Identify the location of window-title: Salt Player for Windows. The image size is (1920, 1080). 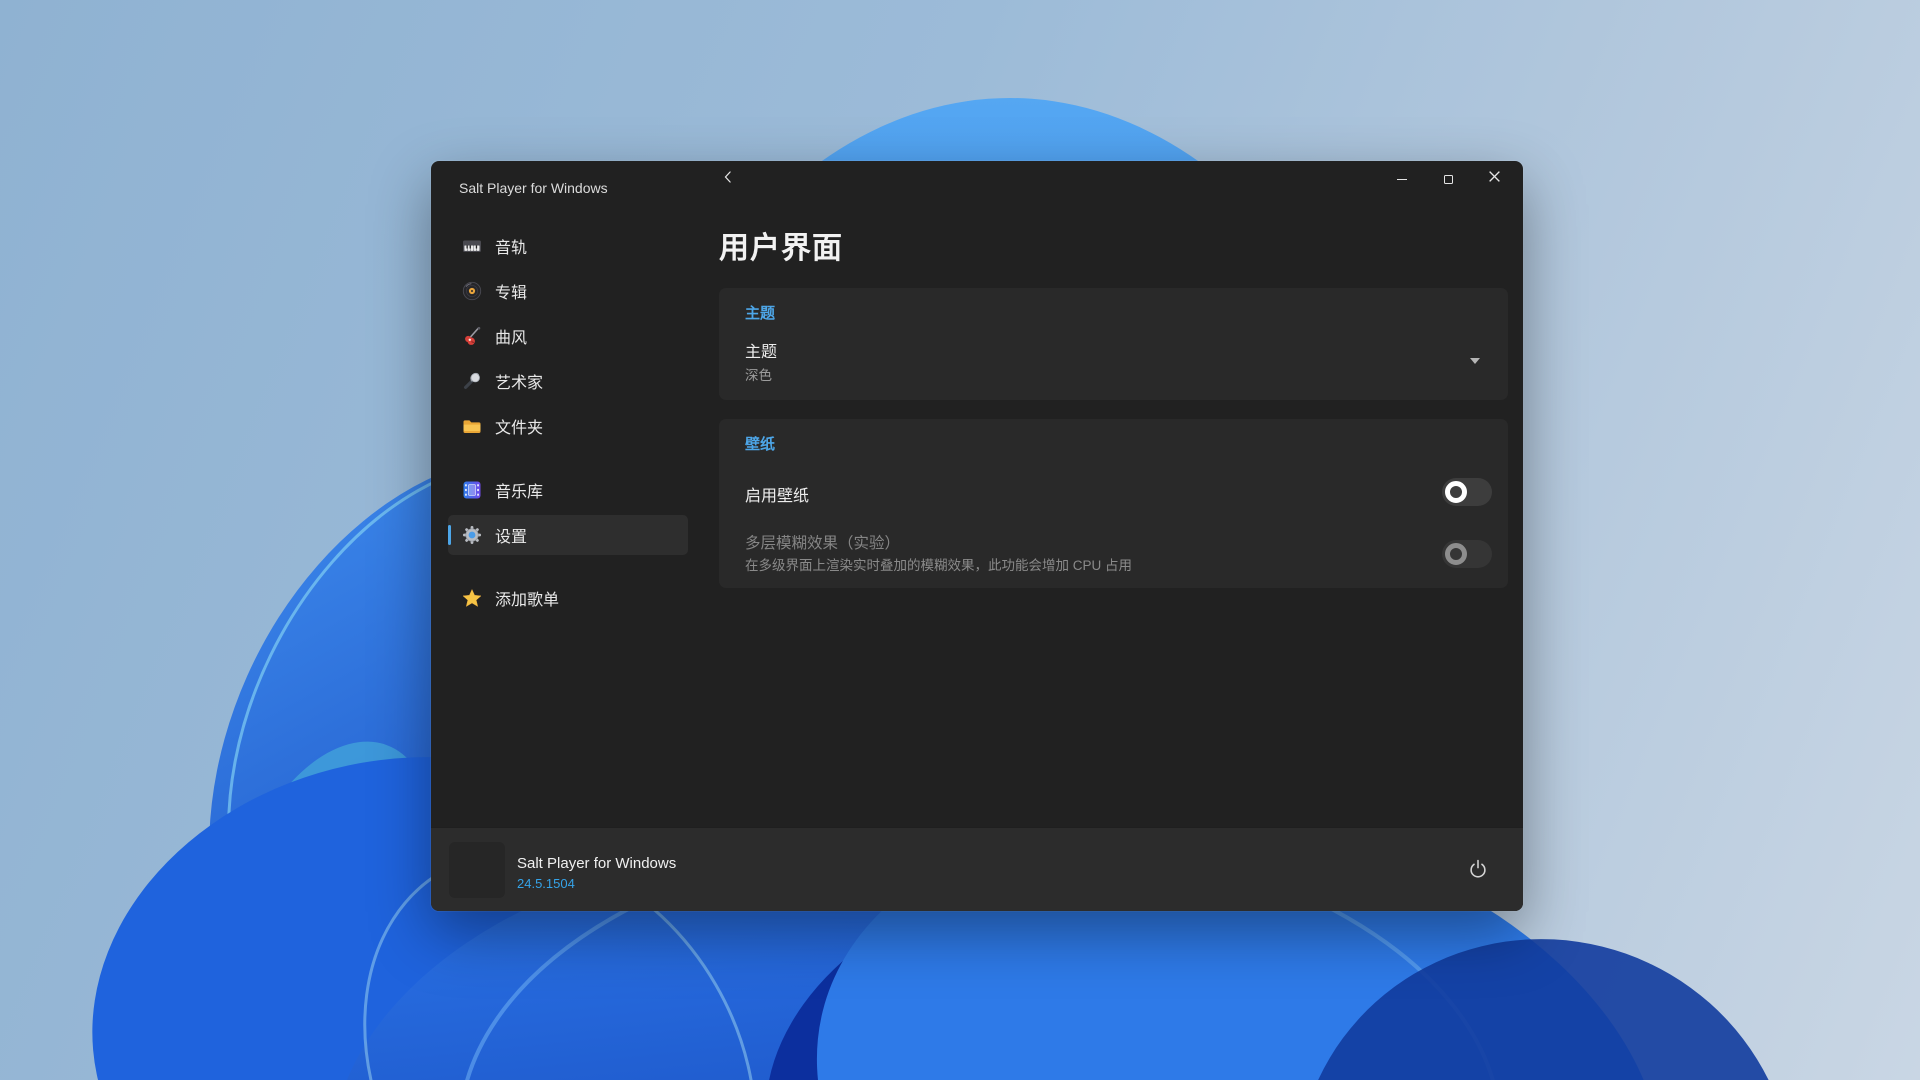
(533, 188).